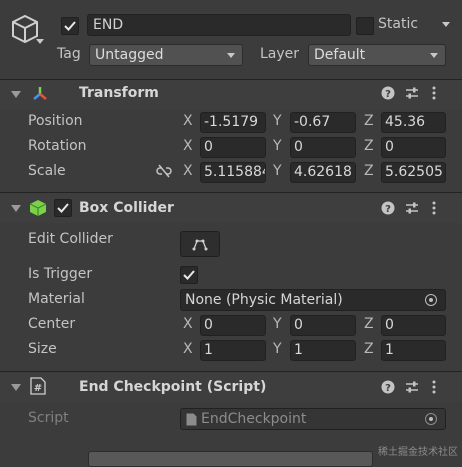  I want to click on position-x-field: -1.5179, so click(233, 122).